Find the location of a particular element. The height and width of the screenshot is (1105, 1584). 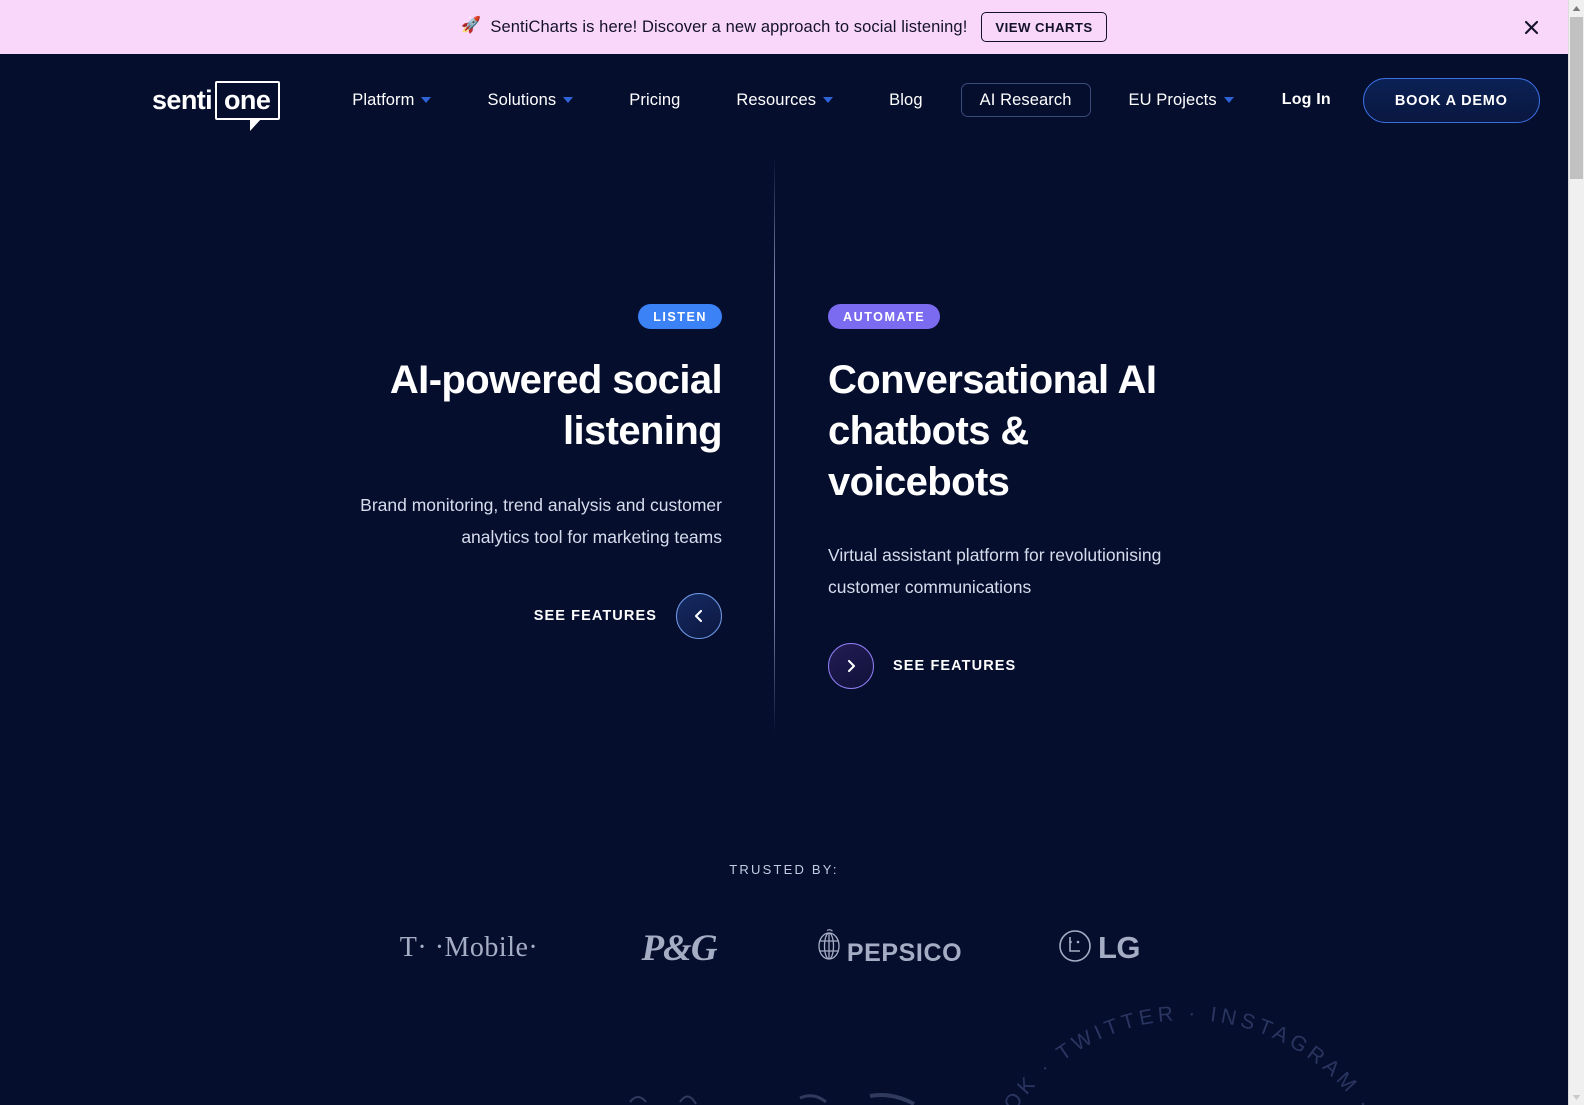

sentione-logo: senti one is located at coordinates (216, 105).